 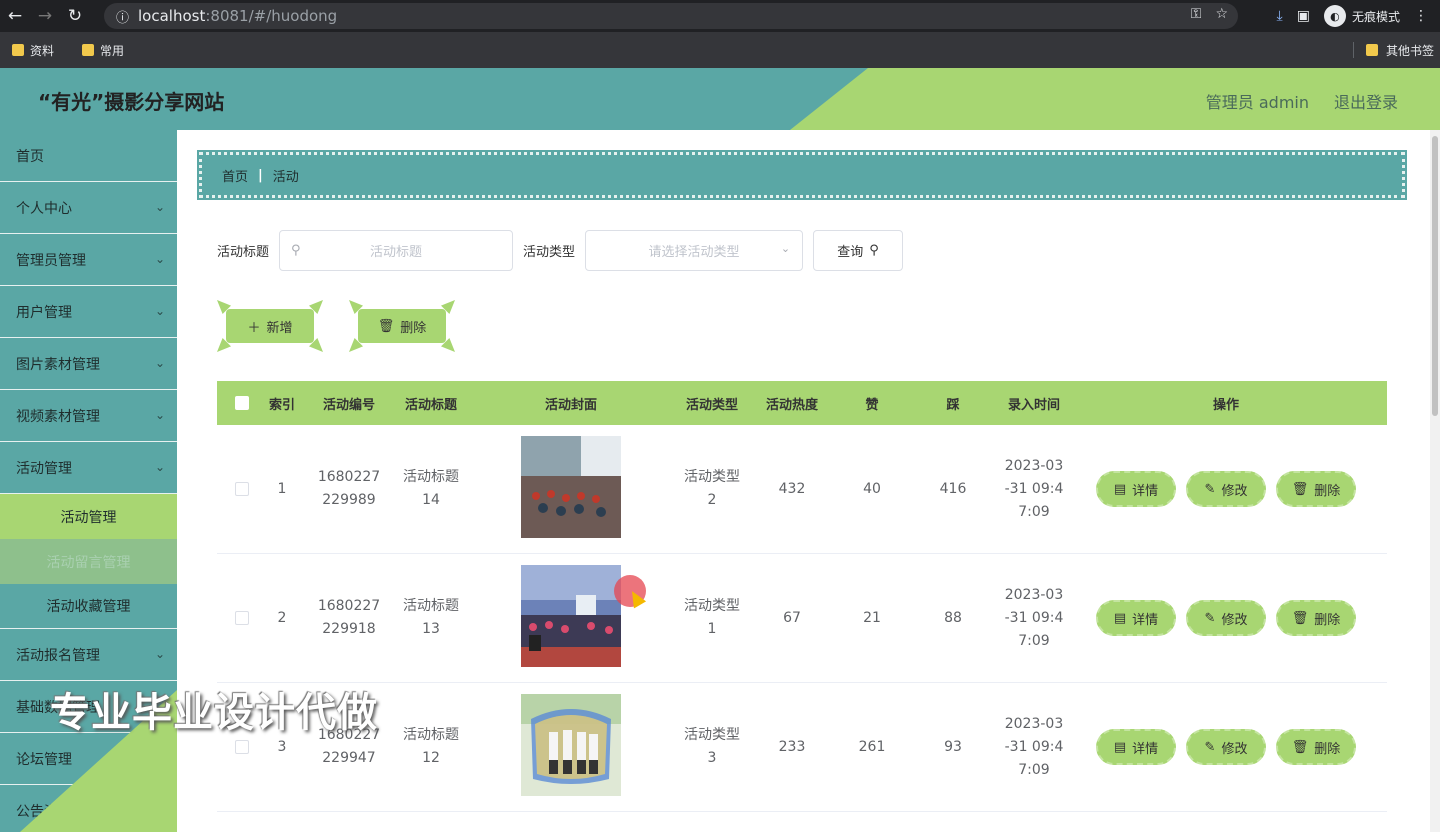 I want to click on cell-cover, so click(x=571, y=618).